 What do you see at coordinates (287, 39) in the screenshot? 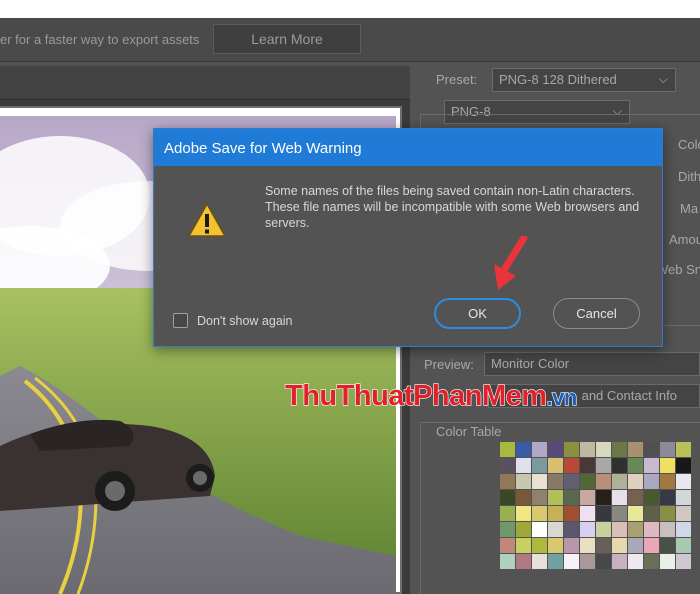
I see `learn-more-button: Learn More` at bounding box center [287, 39].